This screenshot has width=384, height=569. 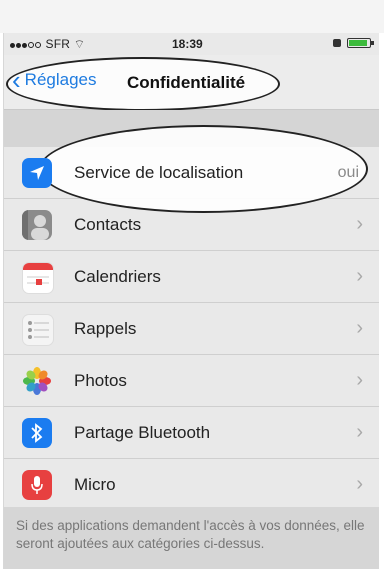 What do you see at coordinates (16, 80) in the screenshot?
I see `chevron-left-icon: ‹` at bounding box center [16, 80].